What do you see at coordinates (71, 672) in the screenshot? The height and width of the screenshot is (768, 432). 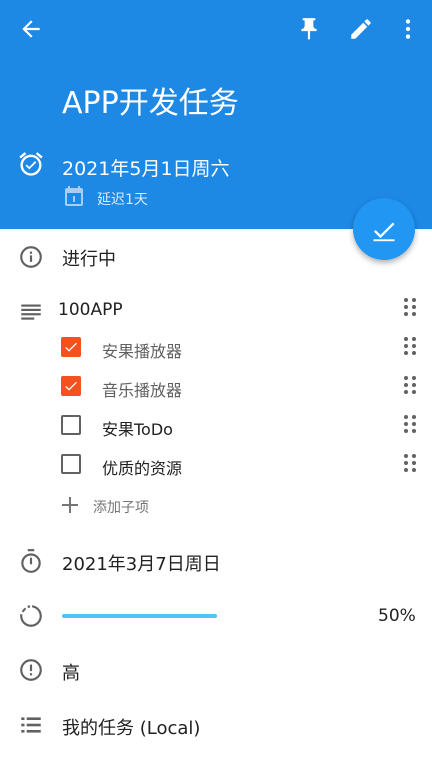 I see `priority-text: 高` at bounding box center [71, 672].